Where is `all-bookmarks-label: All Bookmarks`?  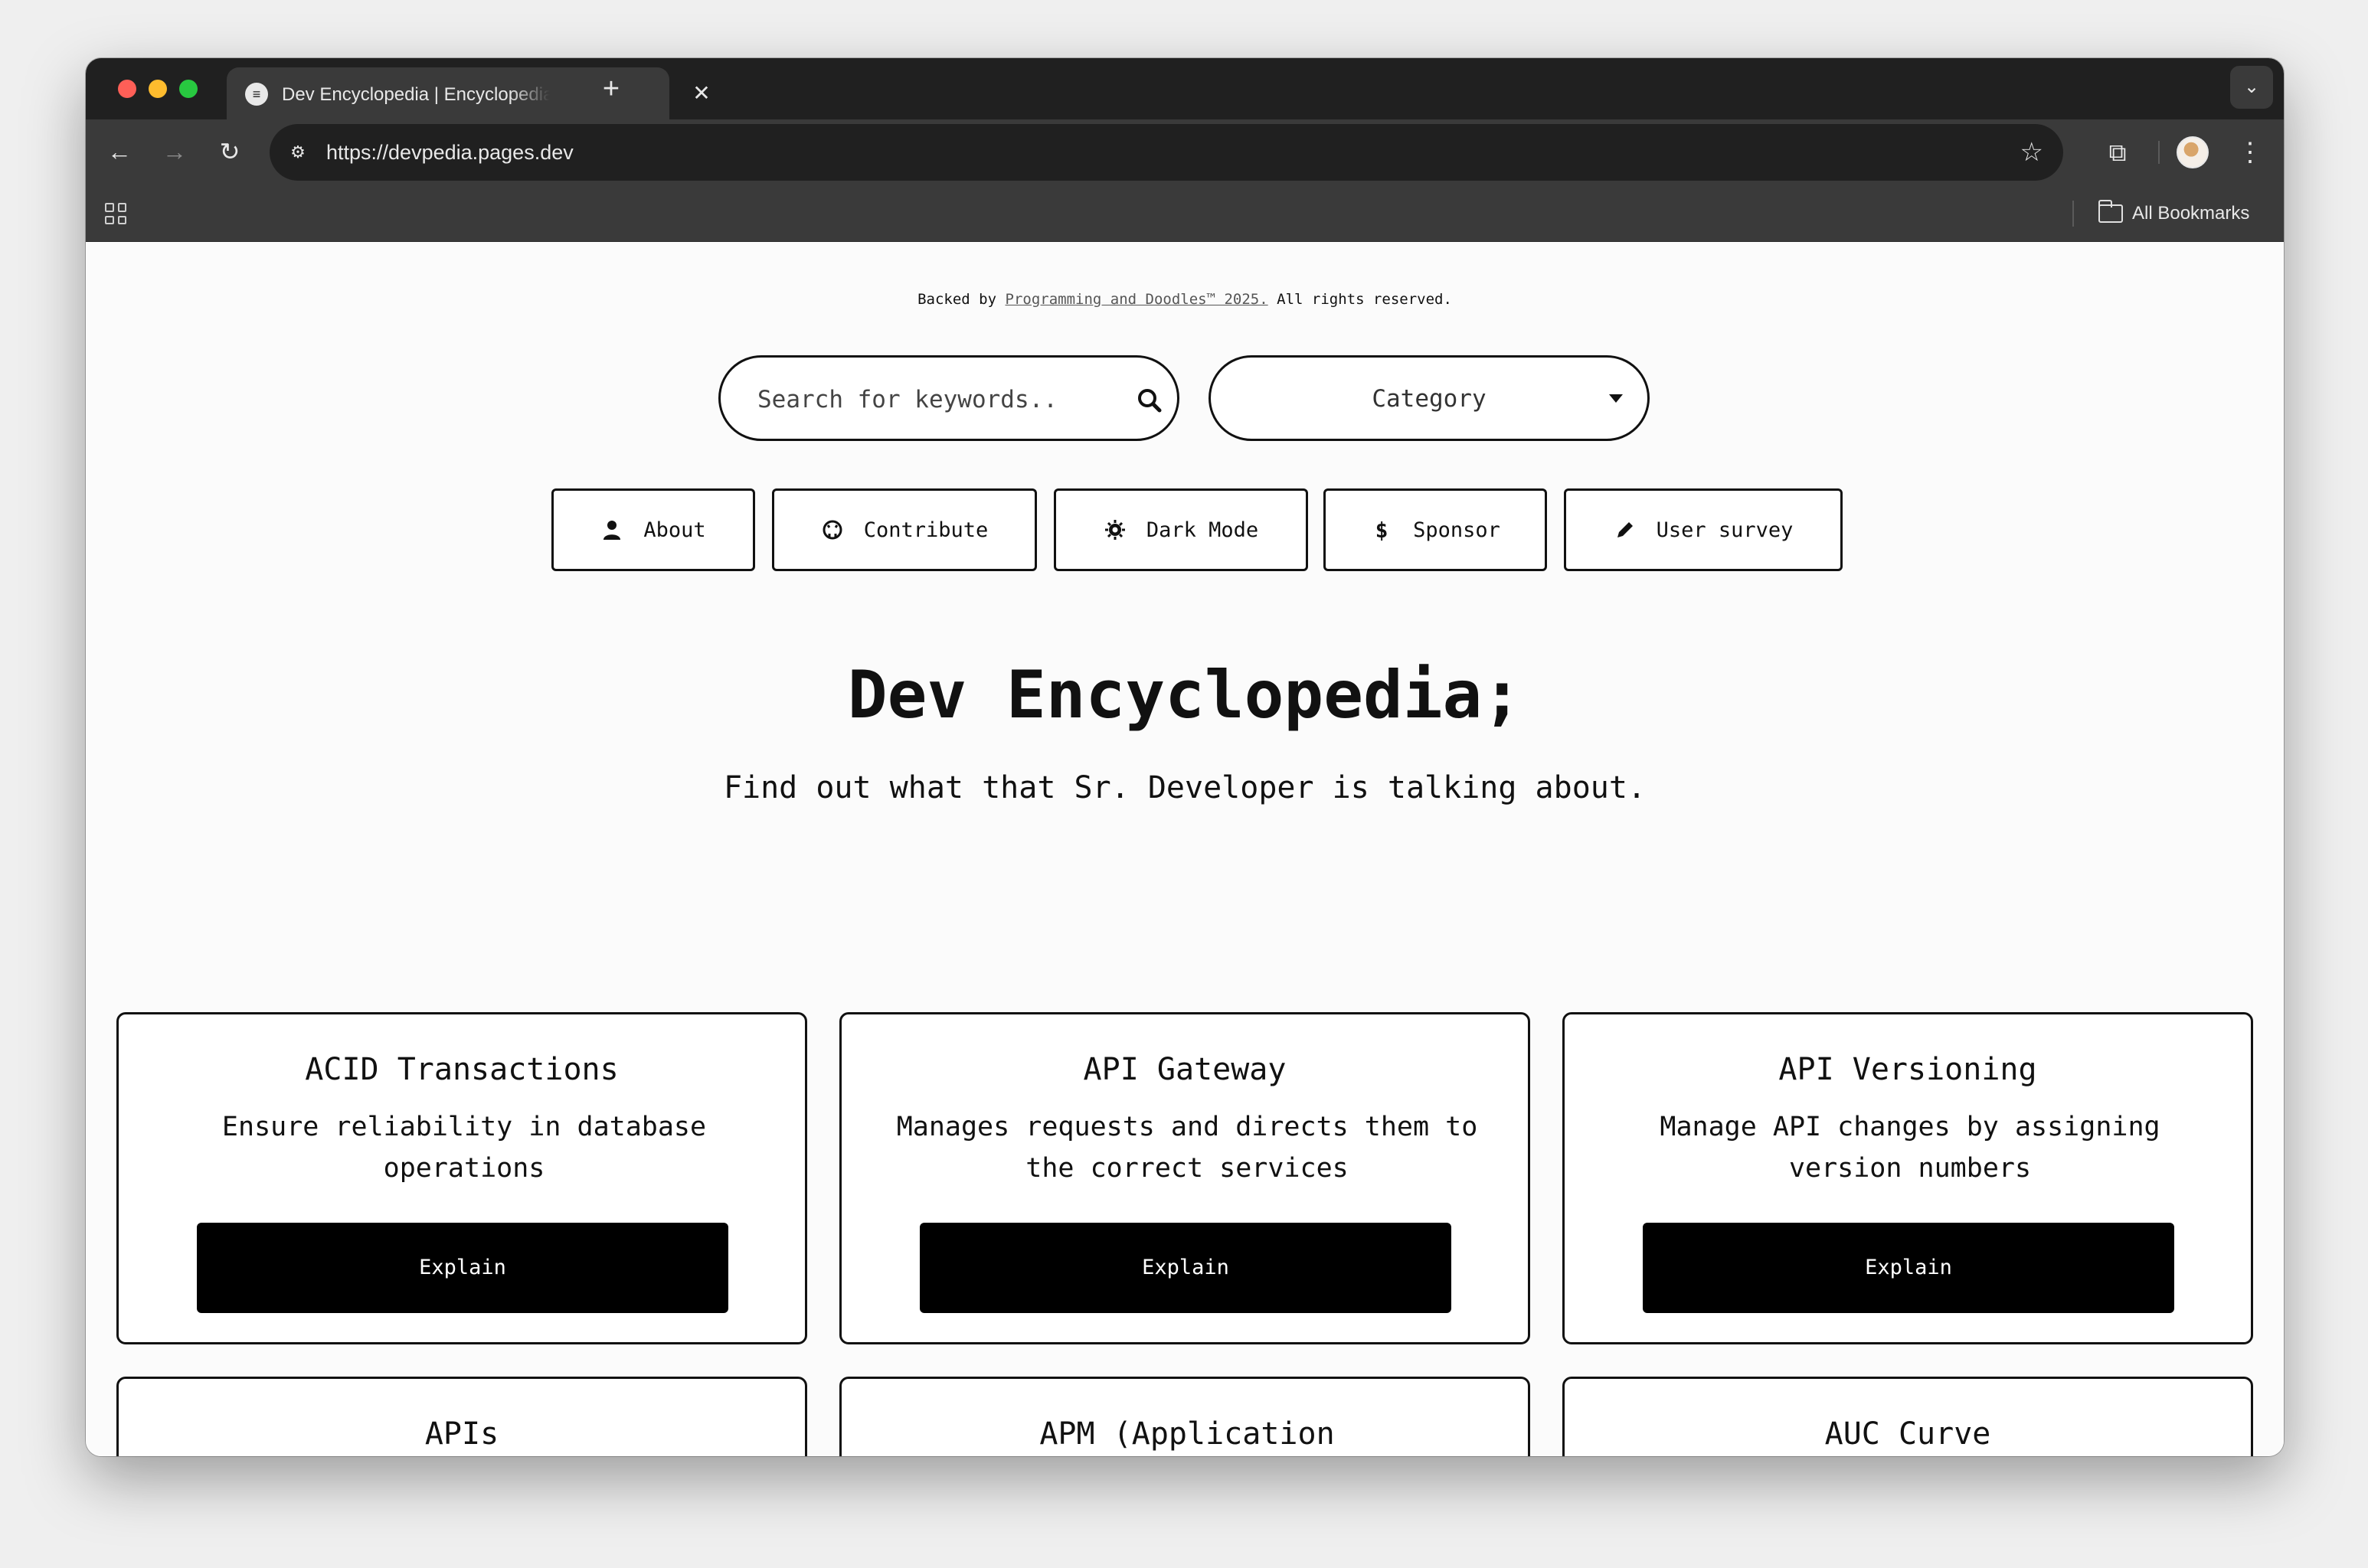
all-bookmarks-label: All Bookmarks is located at coordinates (2191, 213).